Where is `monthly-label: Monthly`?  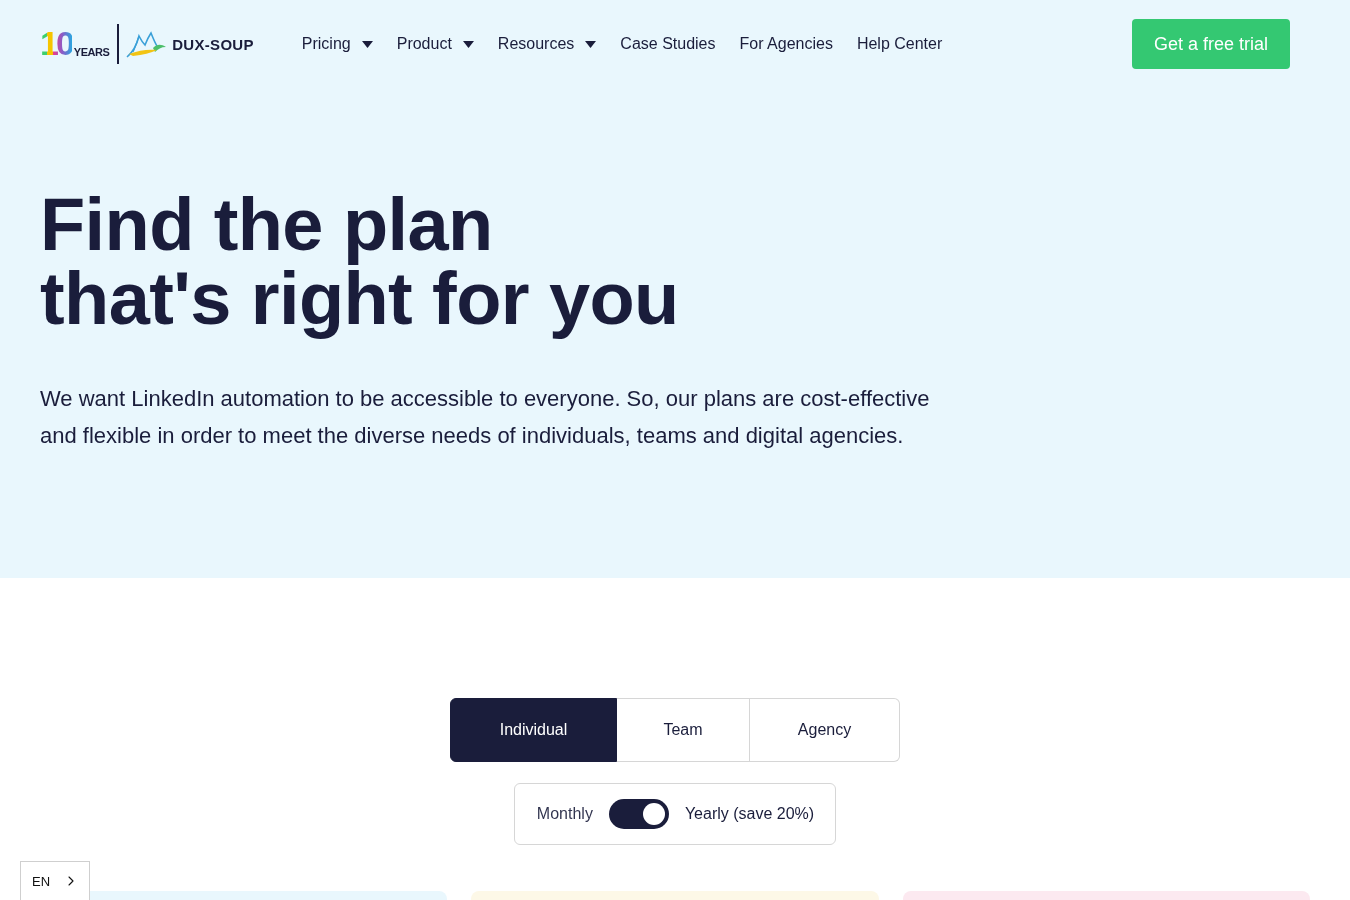
monthly-label: Monthly is located at coordinates (564, 814).